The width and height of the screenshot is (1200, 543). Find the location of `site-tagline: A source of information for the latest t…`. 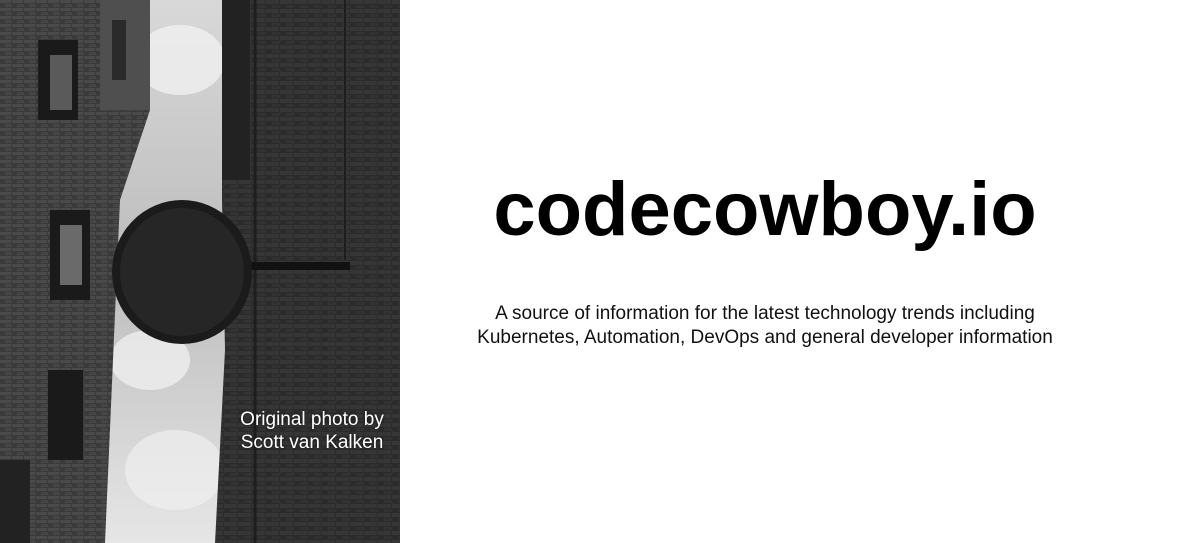

site-tagline: A source of information for the latest t… is located at coordinates (765, 326).